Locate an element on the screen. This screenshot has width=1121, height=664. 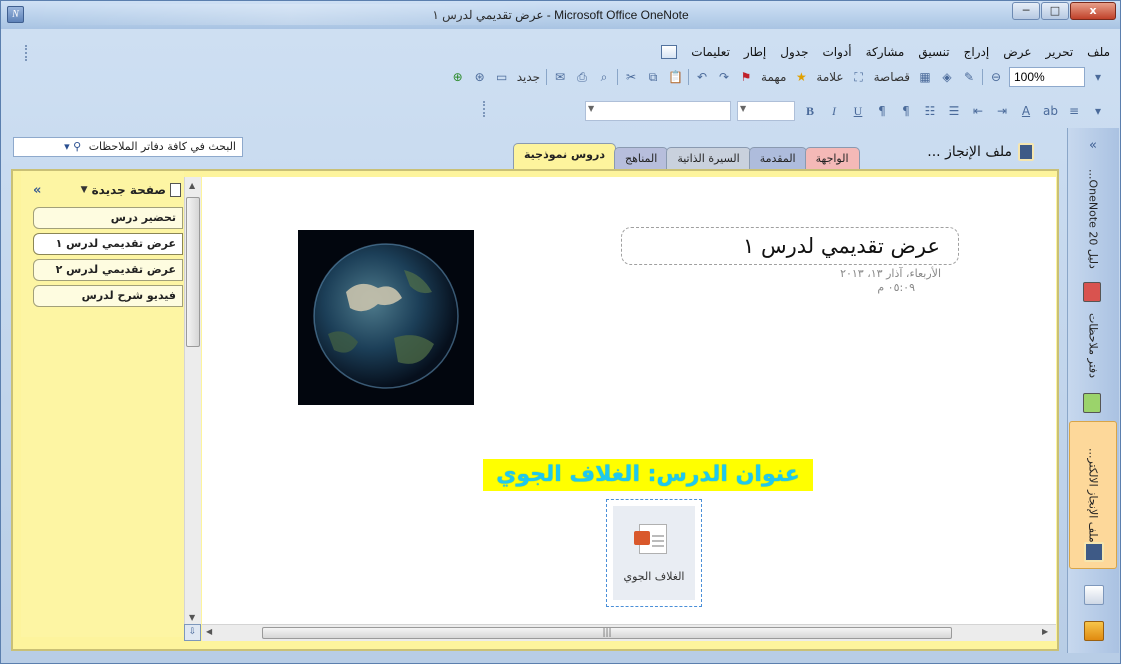
lesson-heading: عنوان الدرس: الغلاف الجوي is located at coordinates (648, 475).